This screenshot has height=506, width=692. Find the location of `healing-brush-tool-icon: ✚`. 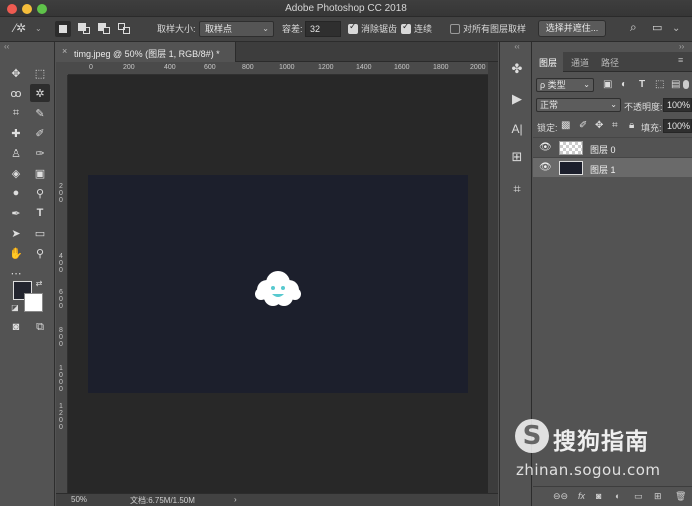

healing-brush-tool-icon: ✚ is located at coordinates (16, 133).